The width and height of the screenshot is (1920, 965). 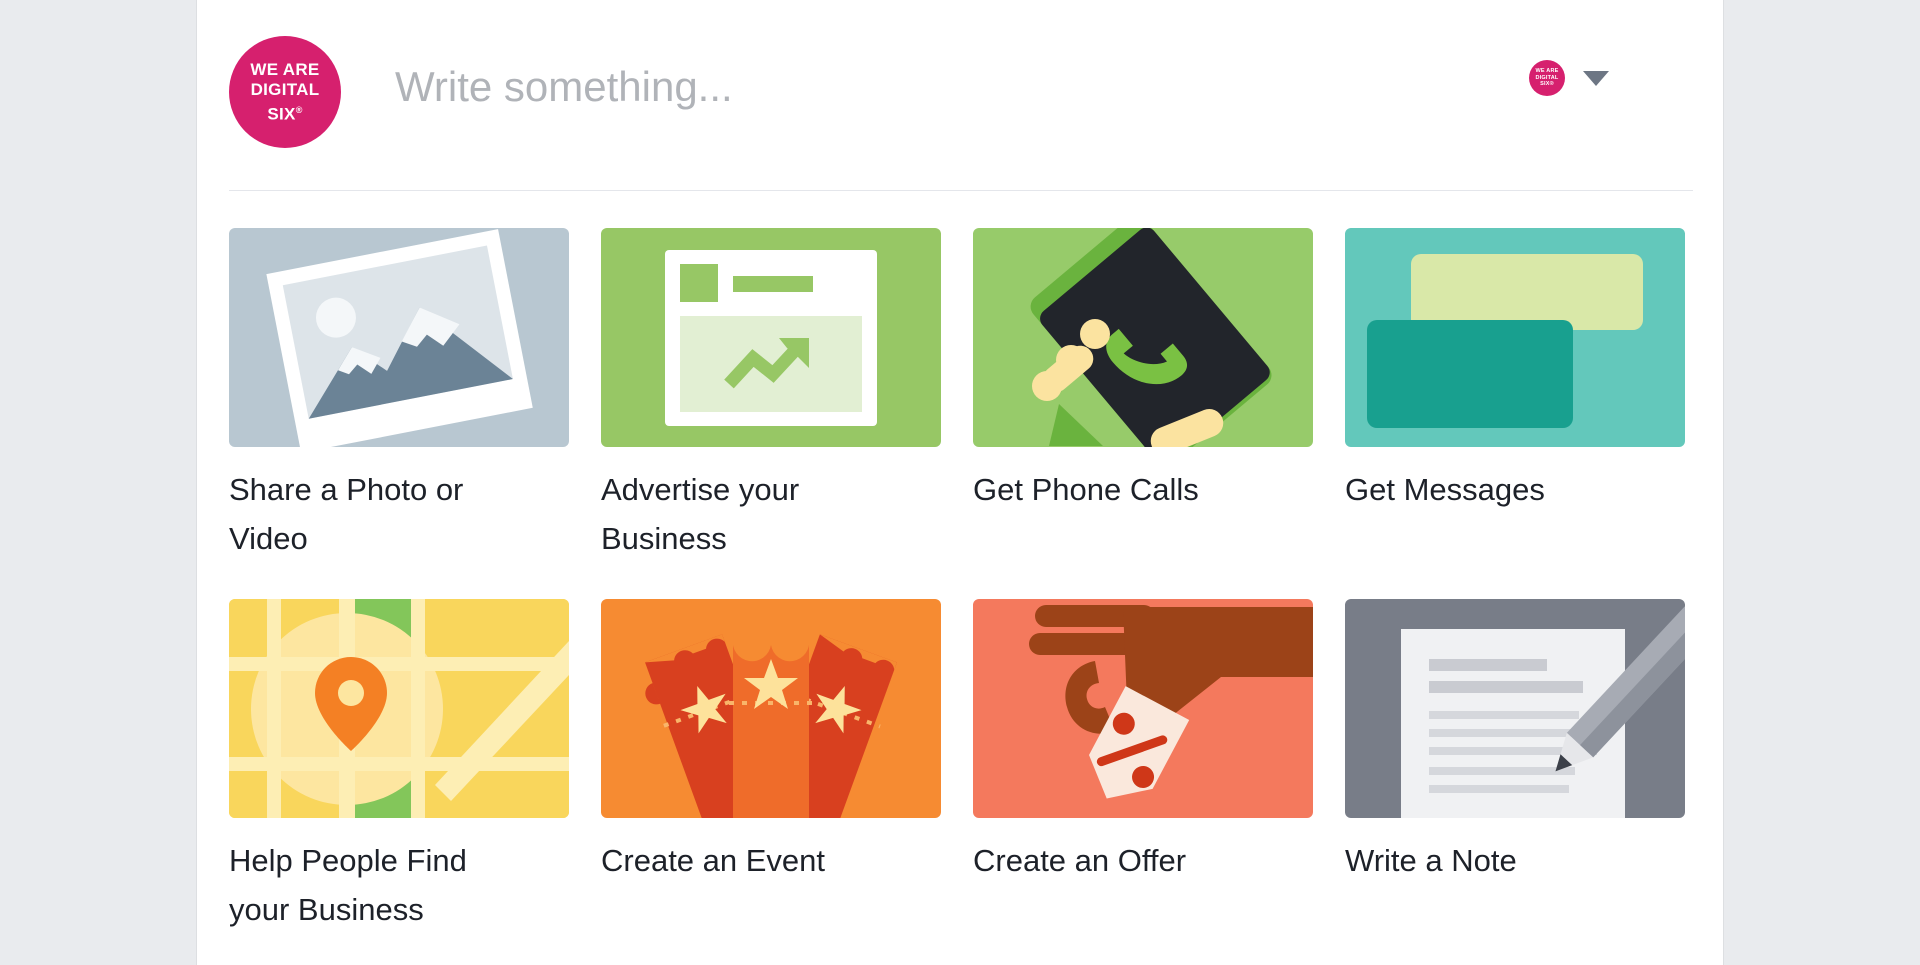 I want to click on tile-get-messages: Get Messages, so click(x=1515, y=395).